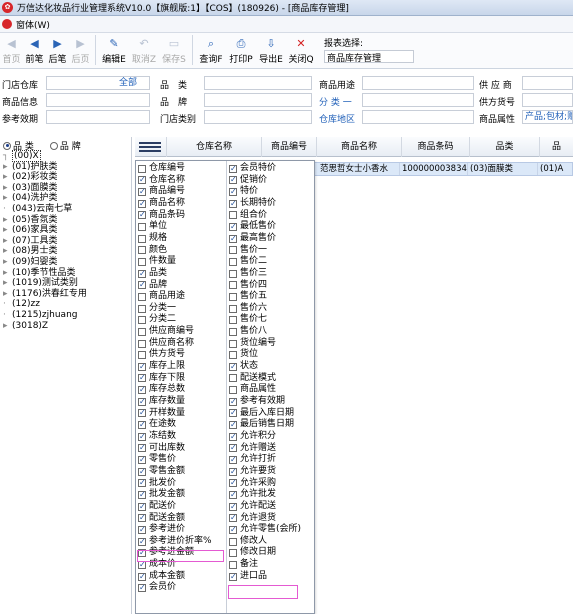 Image resolution: width=573 pixels, height=614 pixels. Describe the element at coordinates (34, 50) in the screenshot. I see `prev-record-button: ◀ 前笔` at that location.